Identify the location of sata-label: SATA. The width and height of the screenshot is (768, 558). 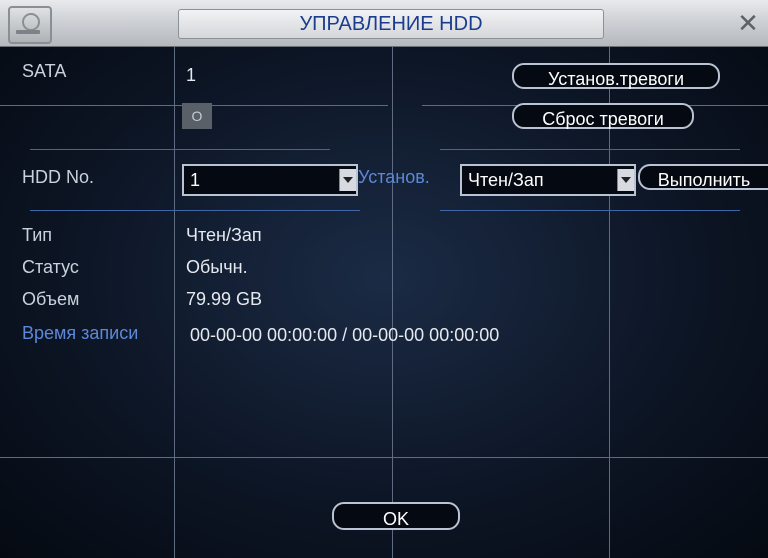
(44, 71).